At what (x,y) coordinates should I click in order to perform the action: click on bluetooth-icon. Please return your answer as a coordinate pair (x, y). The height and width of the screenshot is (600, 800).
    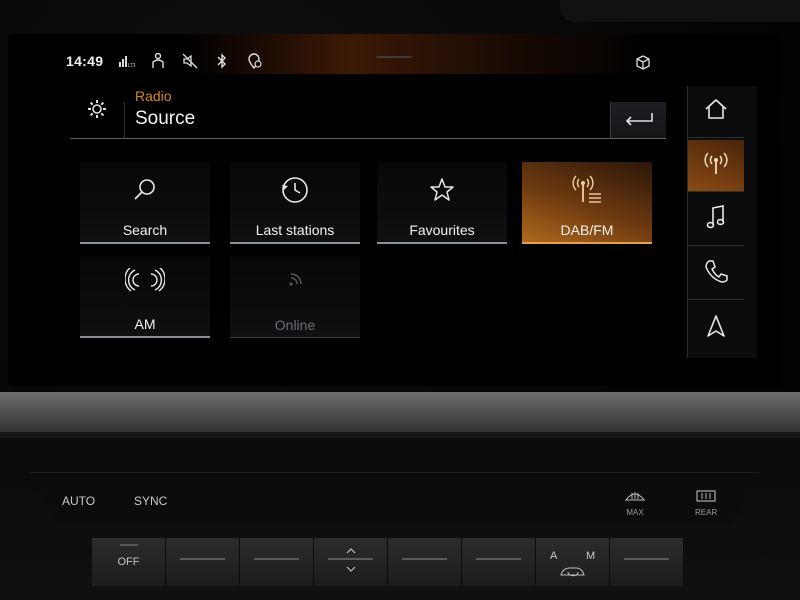
    Looking at the image, I should click on (222, 61).